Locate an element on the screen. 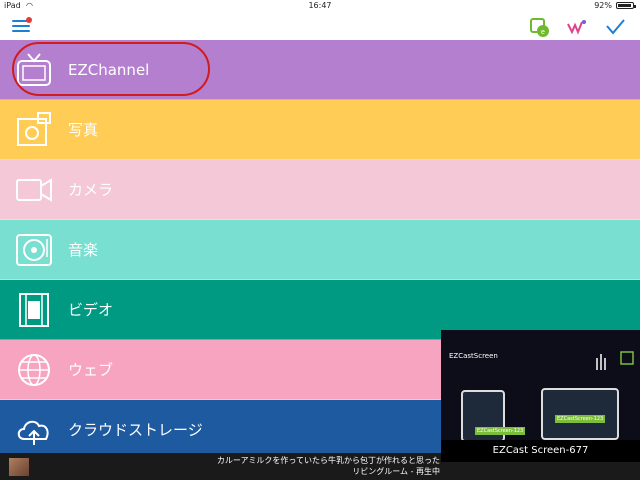 The image size is (640, 480). menu-item-music: 音楽 is located at coordinates (320, 250).